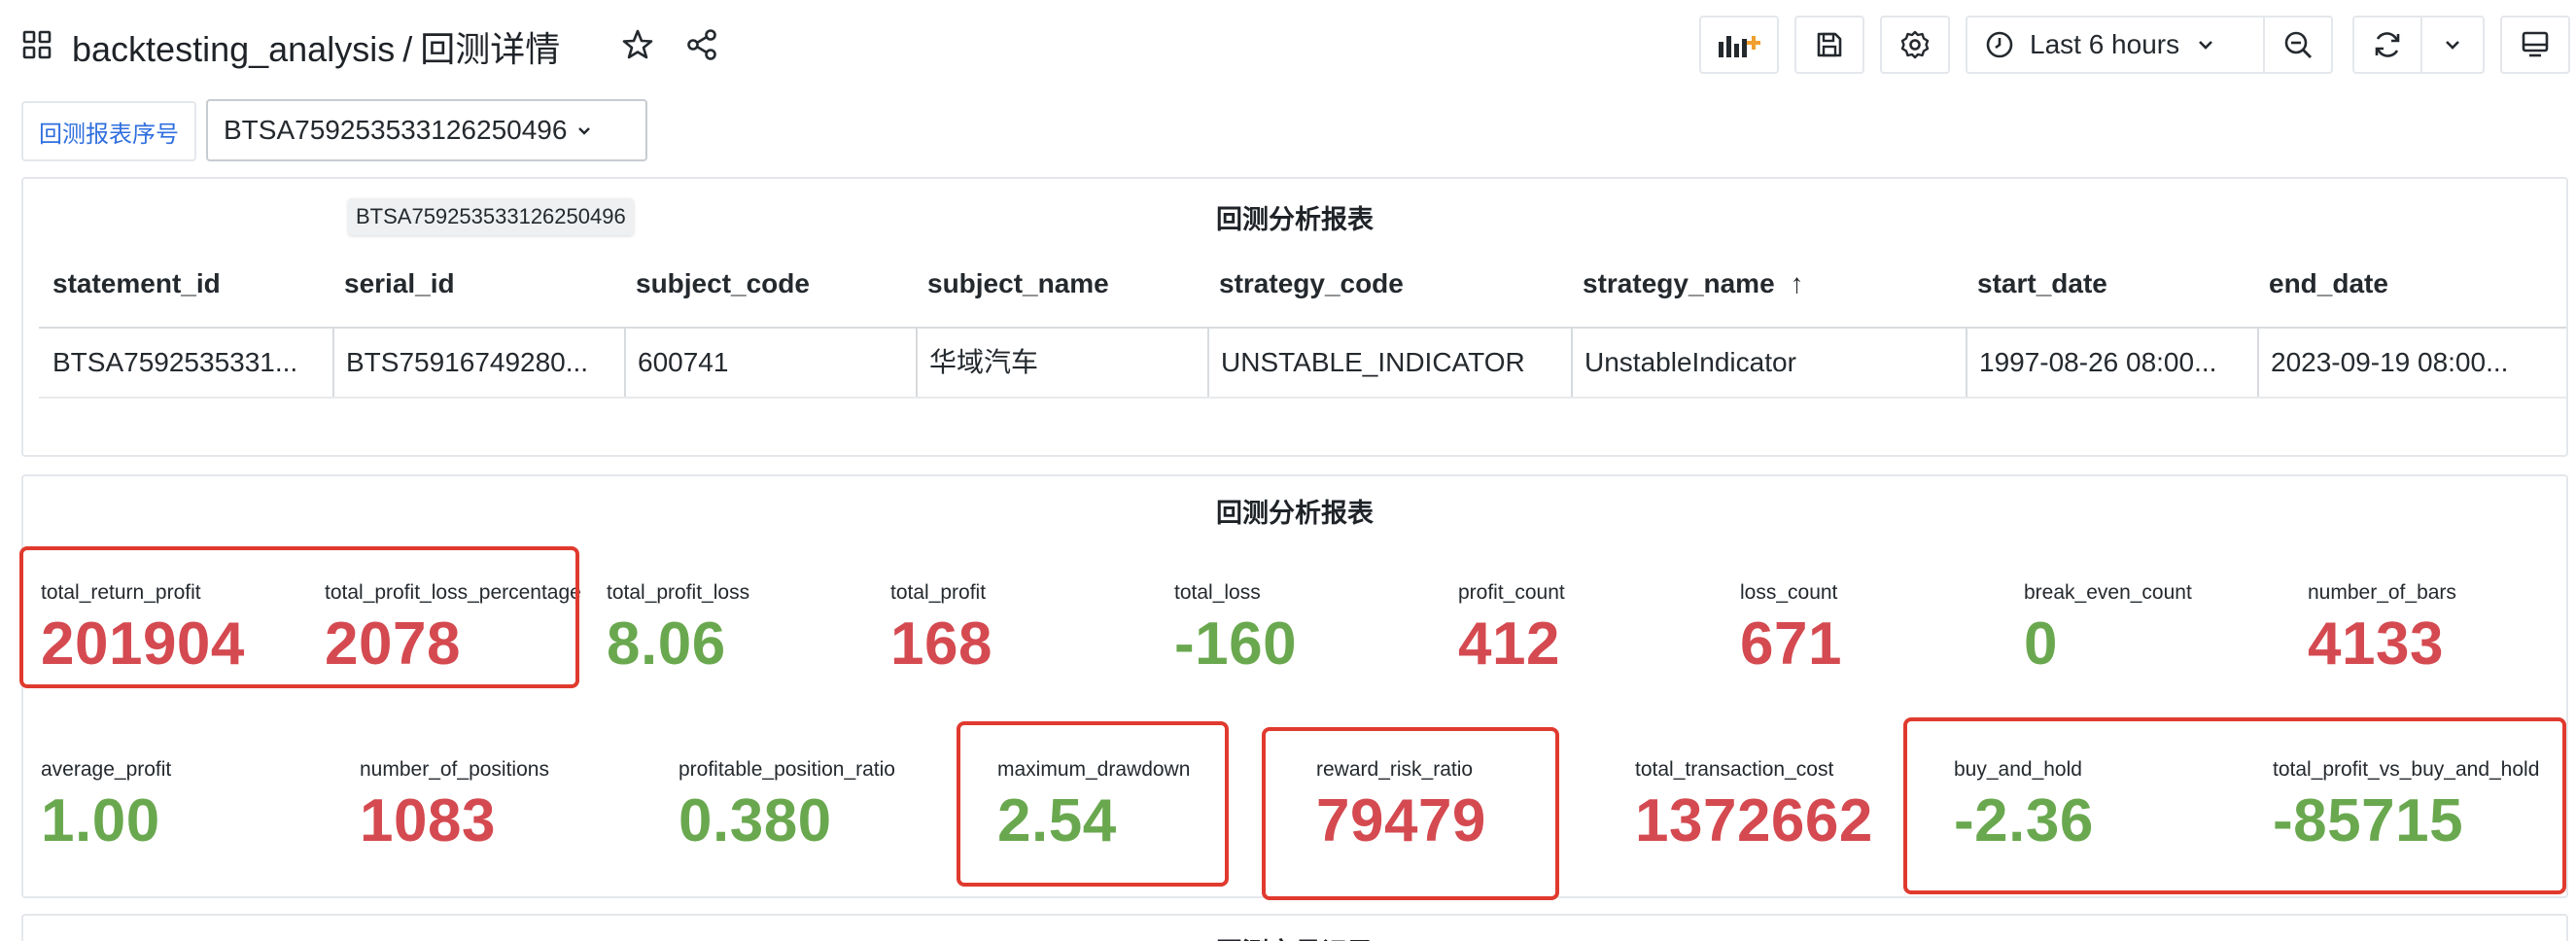  I want to click on variable-select: BTSA759253533126250496, so click(426, 130).